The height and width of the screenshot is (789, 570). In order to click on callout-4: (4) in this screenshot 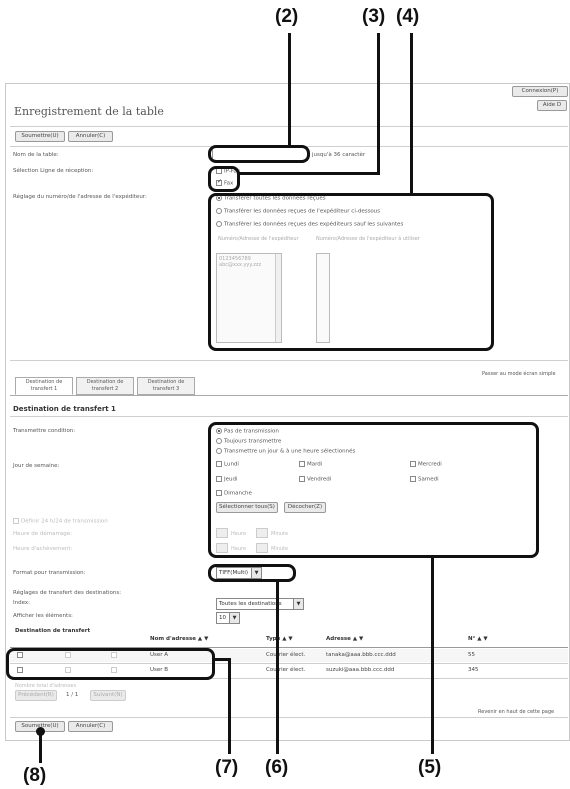, I will do `click(408, 16)`.